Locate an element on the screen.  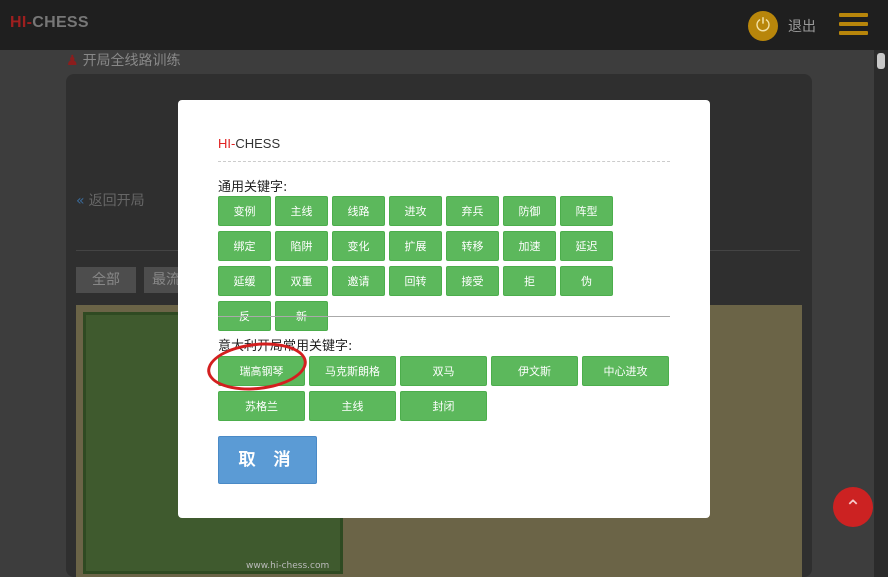
hamburger-menu-icon is located at coordinates (853, 25).